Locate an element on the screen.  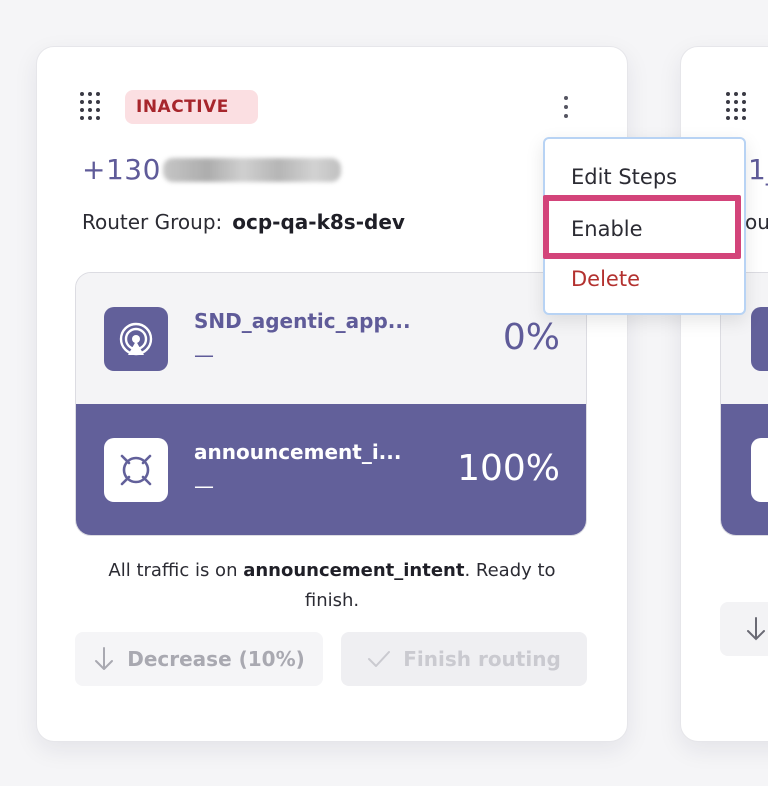
broadcast-icon is located at coordinates (136, 339).